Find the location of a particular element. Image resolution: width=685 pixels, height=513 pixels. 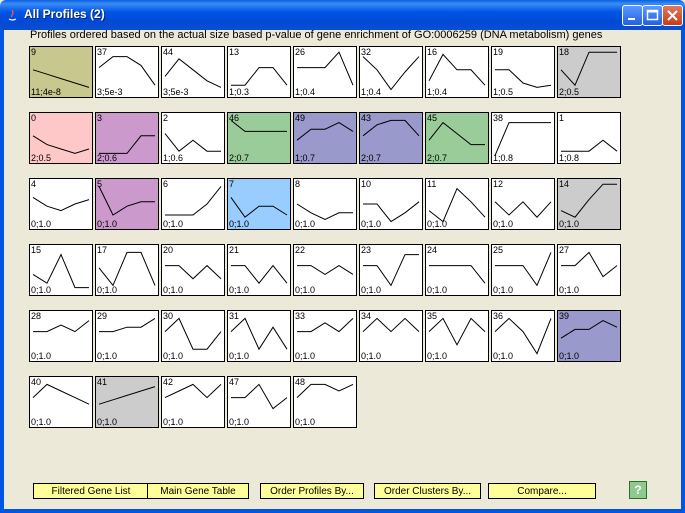

profile-box: 1 1;0.8 is located at coordinates (589, 138).